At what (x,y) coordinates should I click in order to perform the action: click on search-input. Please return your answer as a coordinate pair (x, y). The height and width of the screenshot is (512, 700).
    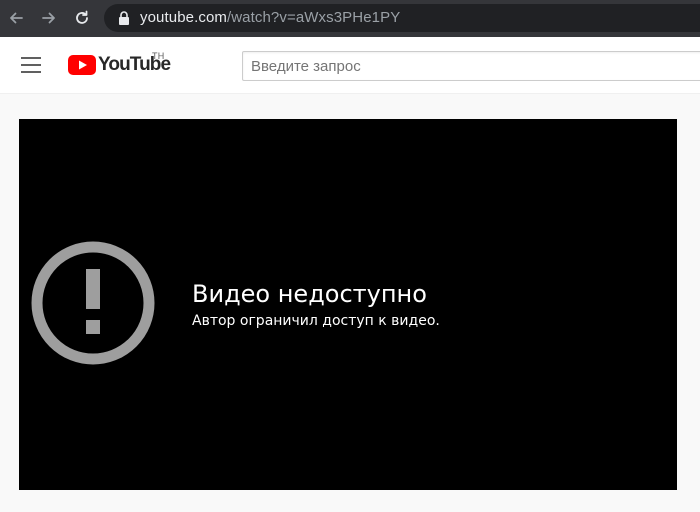
    Looking at the image, I should click on (471, 66).